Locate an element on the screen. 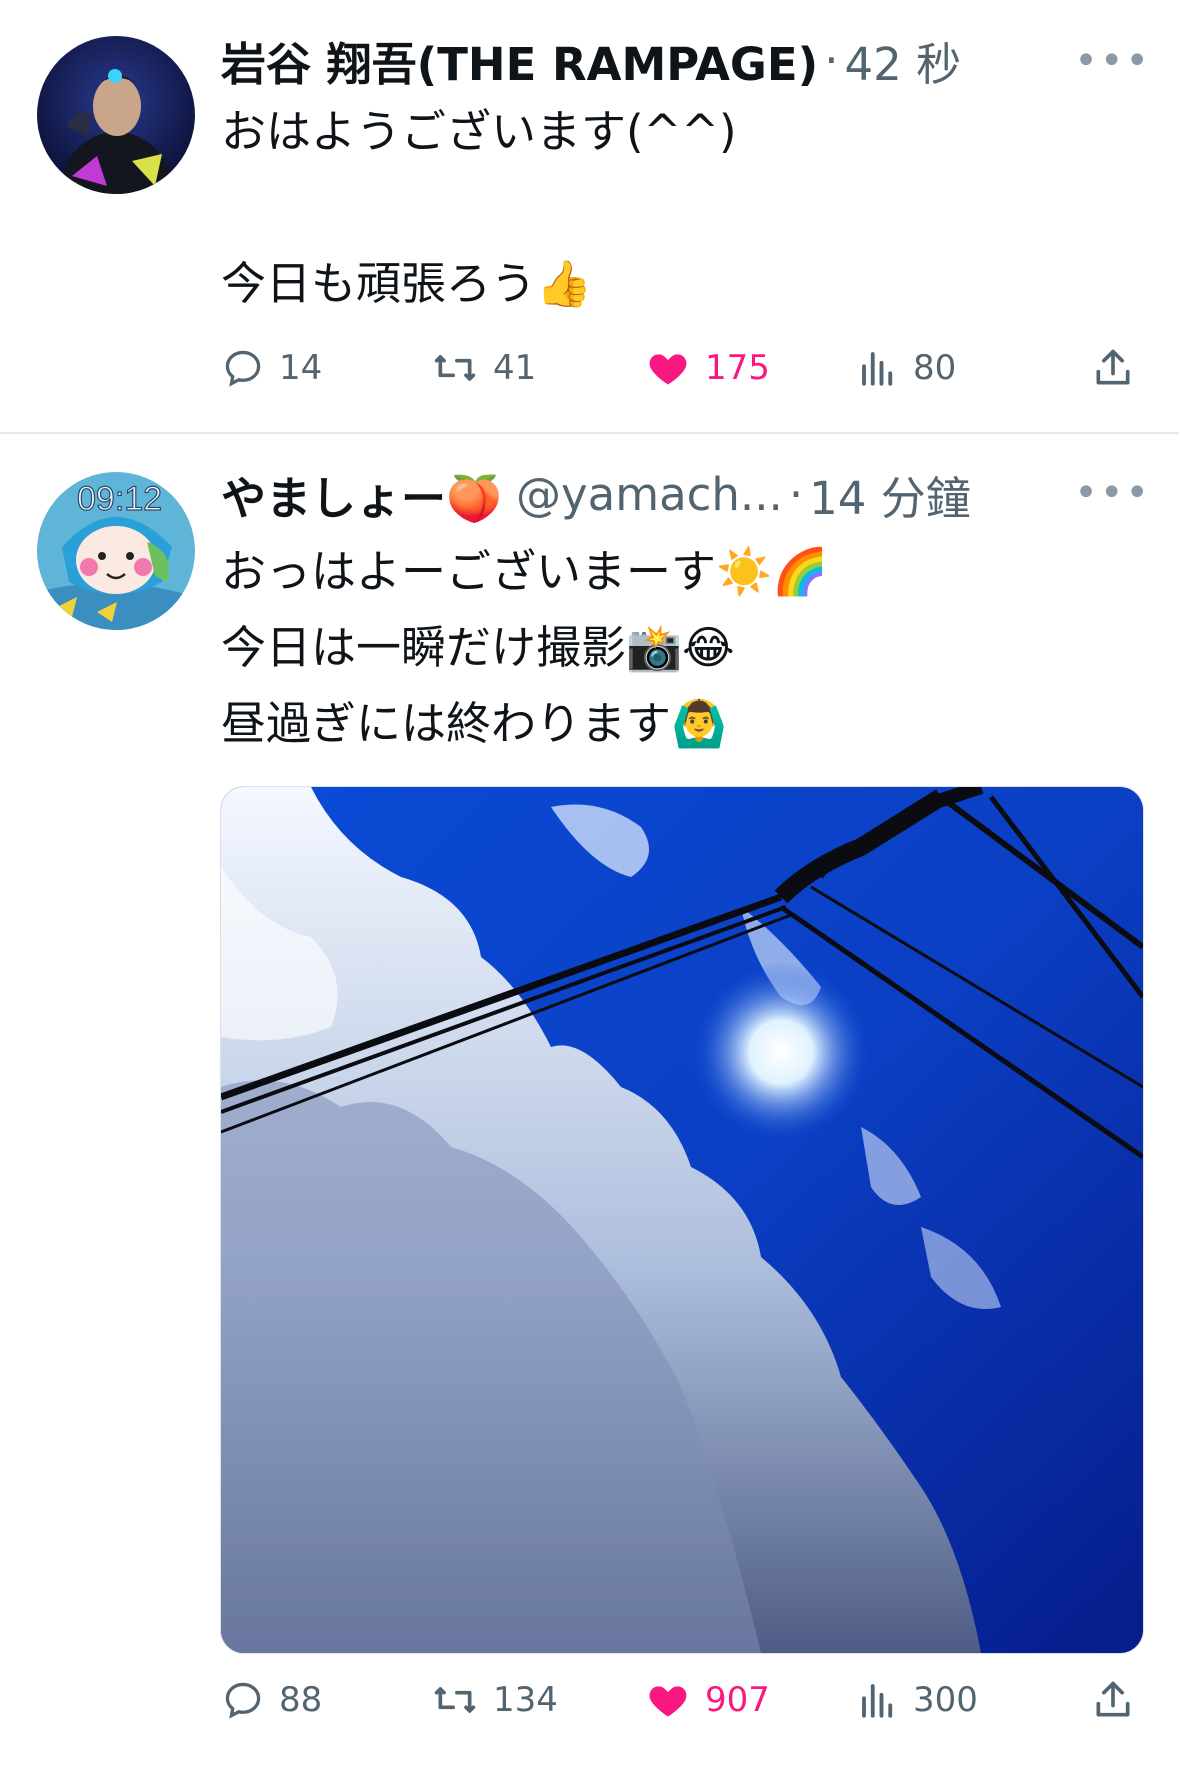 This screenshot has height=1774, width=1179. reply-button: 88 is located at coordinates (271, 1700).